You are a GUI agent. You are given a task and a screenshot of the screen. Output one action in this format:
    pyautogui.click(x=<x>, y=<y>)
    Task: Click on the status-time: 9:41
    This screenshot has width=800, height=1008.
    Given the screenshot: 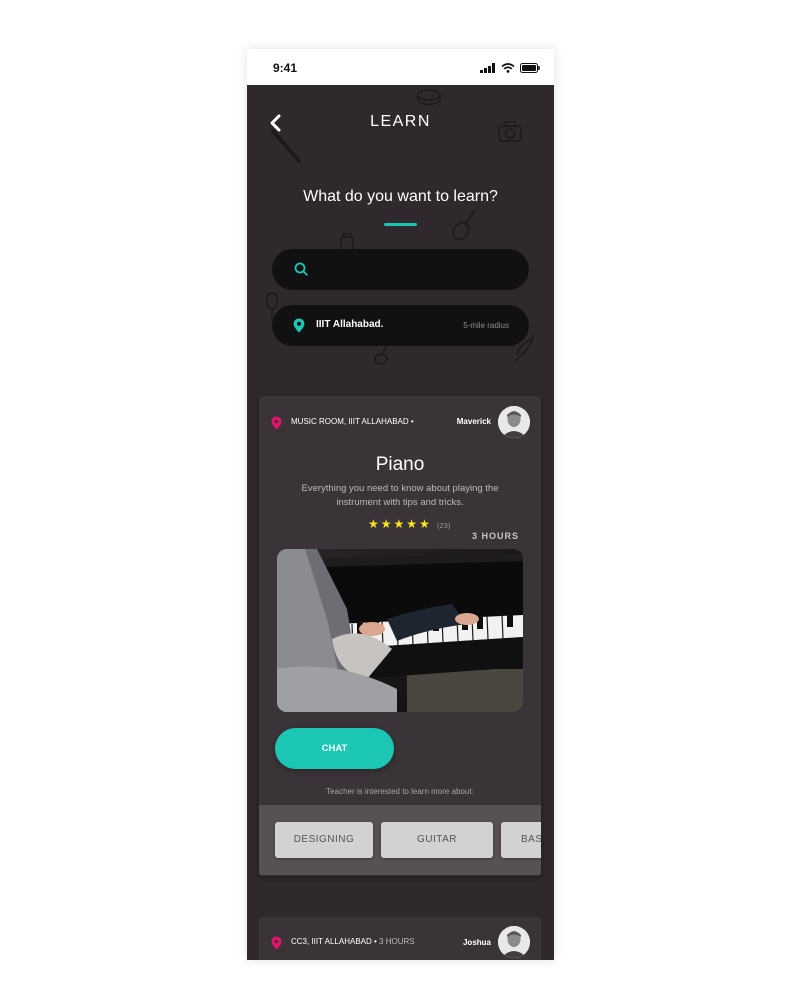 What is the action you would take?
    pyautogui.click(x=285, y=68)
    